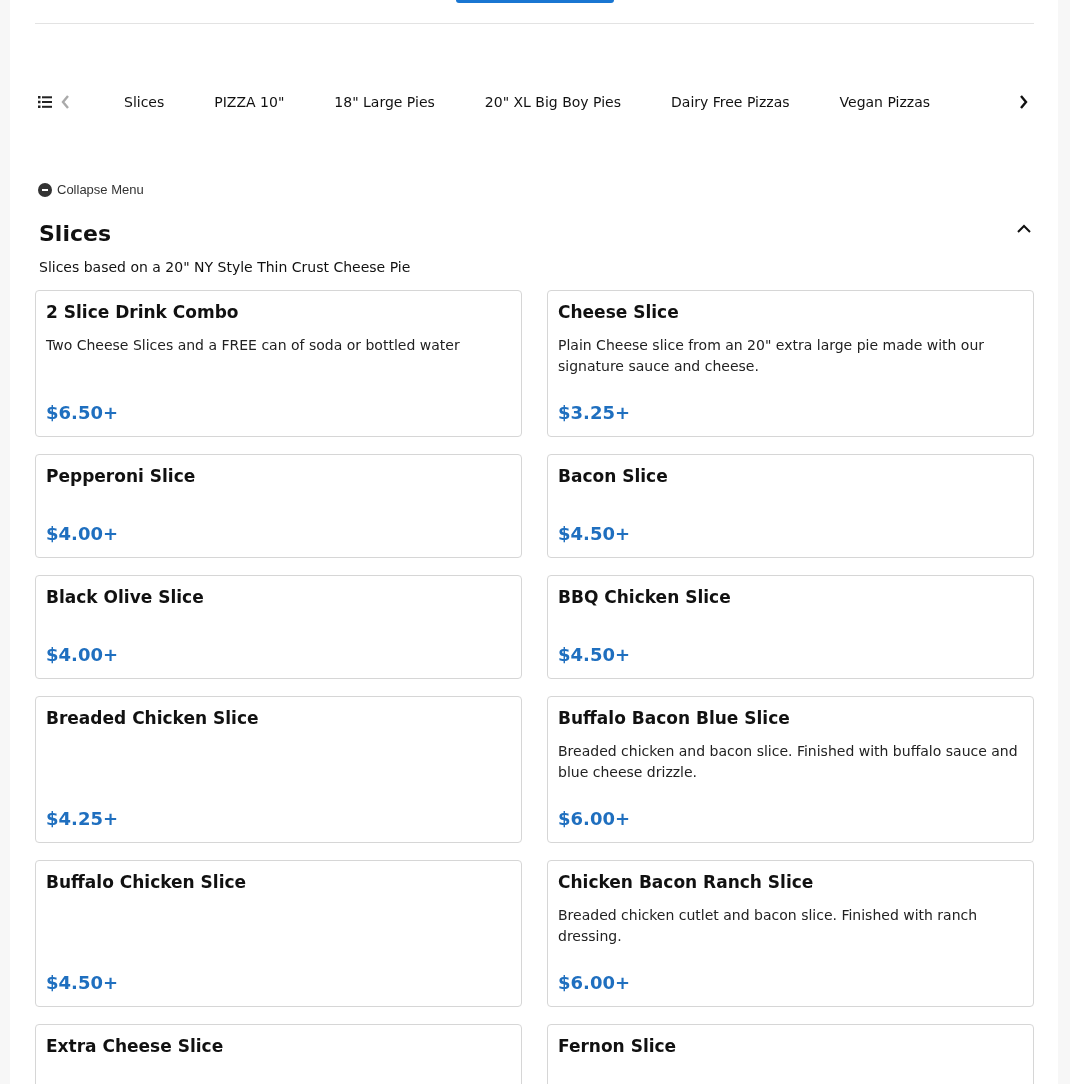  I want to click on item-description: Plain Cheese slice from an 20" extra large pie made with our signature sauce and cheese., so click(772, 356).